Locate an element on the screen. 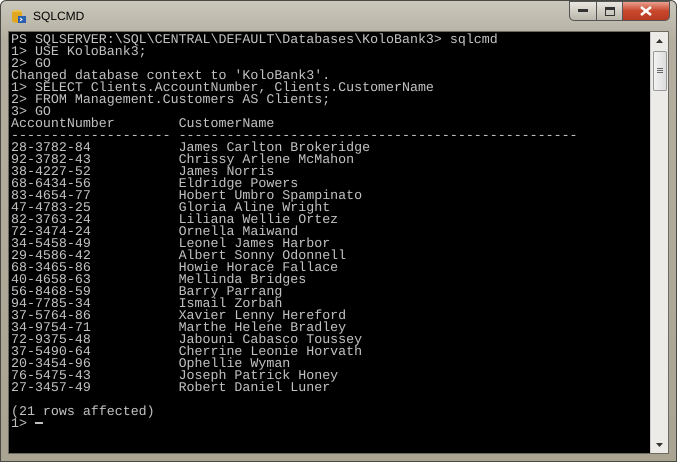  column-underline: -------------------- is located at coordinates (91, 136).